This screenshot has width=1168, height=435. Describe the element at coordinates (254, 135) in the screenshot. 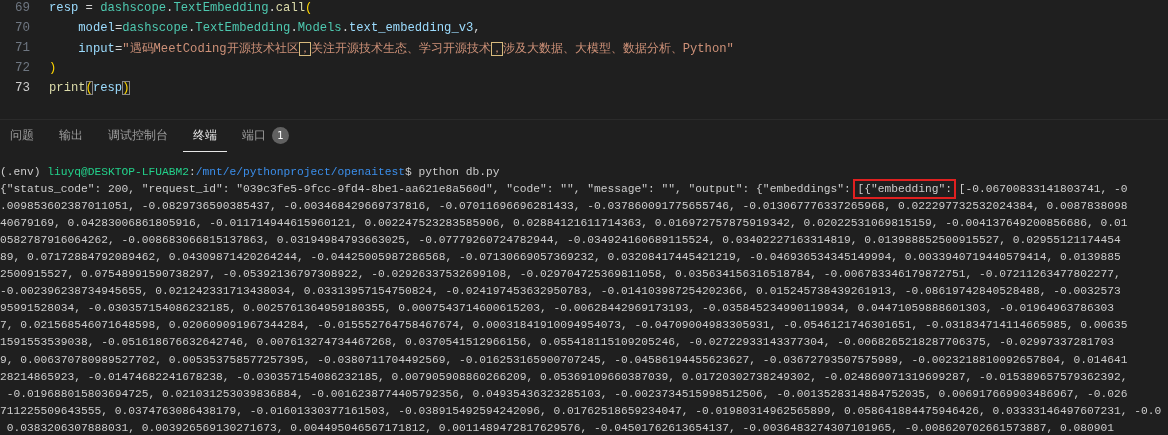

I see `tab-label: 端口` at that location.